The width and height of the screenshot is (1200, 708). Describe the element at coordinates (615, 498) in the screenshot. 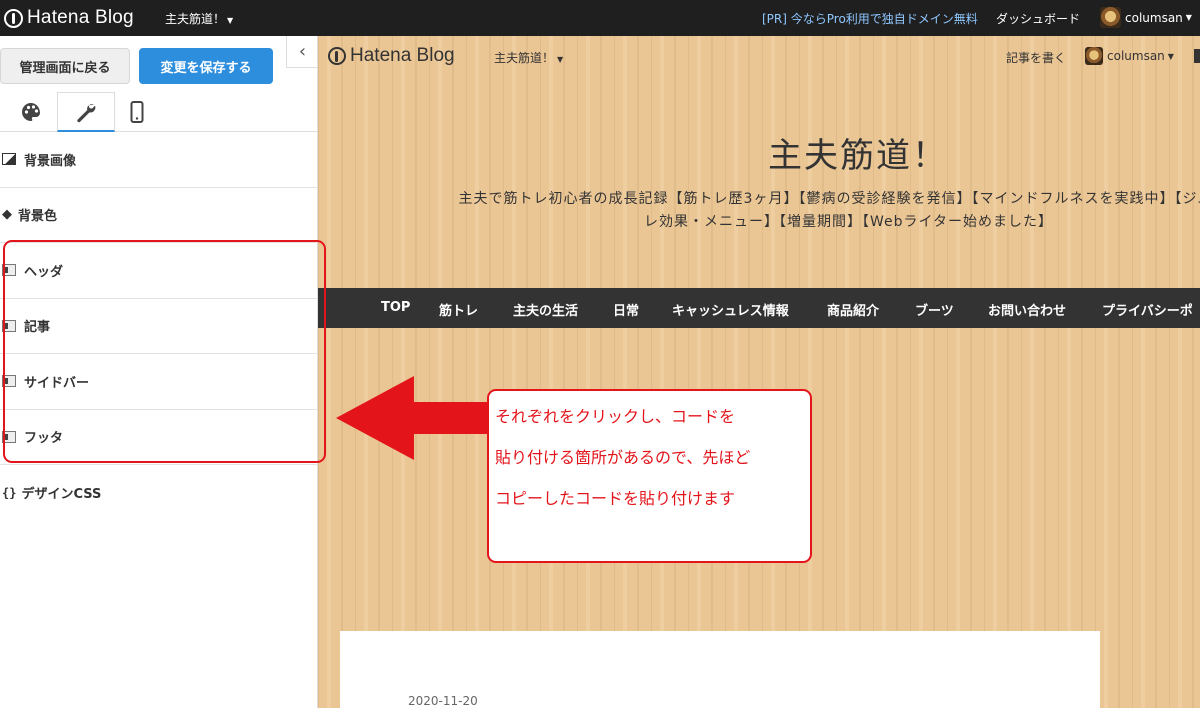

I see `annotation-line: コピーしたコードを貼り付けます` at that location.